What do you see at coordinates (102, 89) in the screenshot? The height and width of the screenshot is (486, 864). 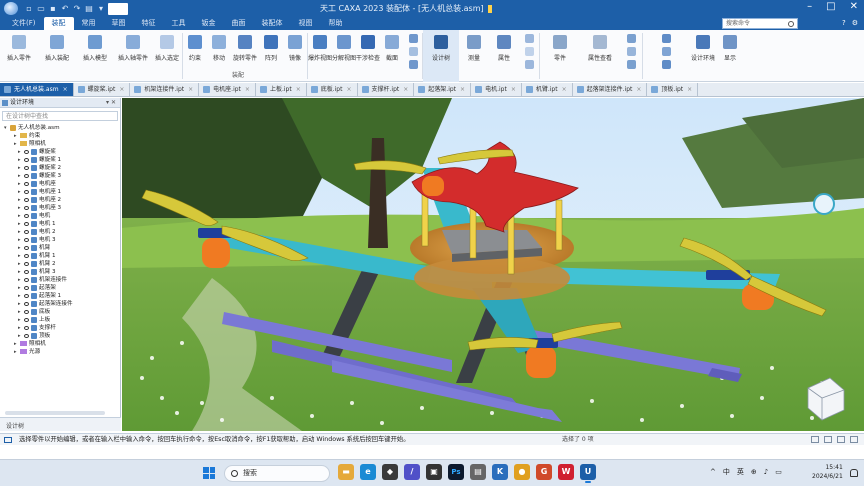 I see `doc-tab-1: 螺旋桨.ipt ×` at bounding box center [102, 89].